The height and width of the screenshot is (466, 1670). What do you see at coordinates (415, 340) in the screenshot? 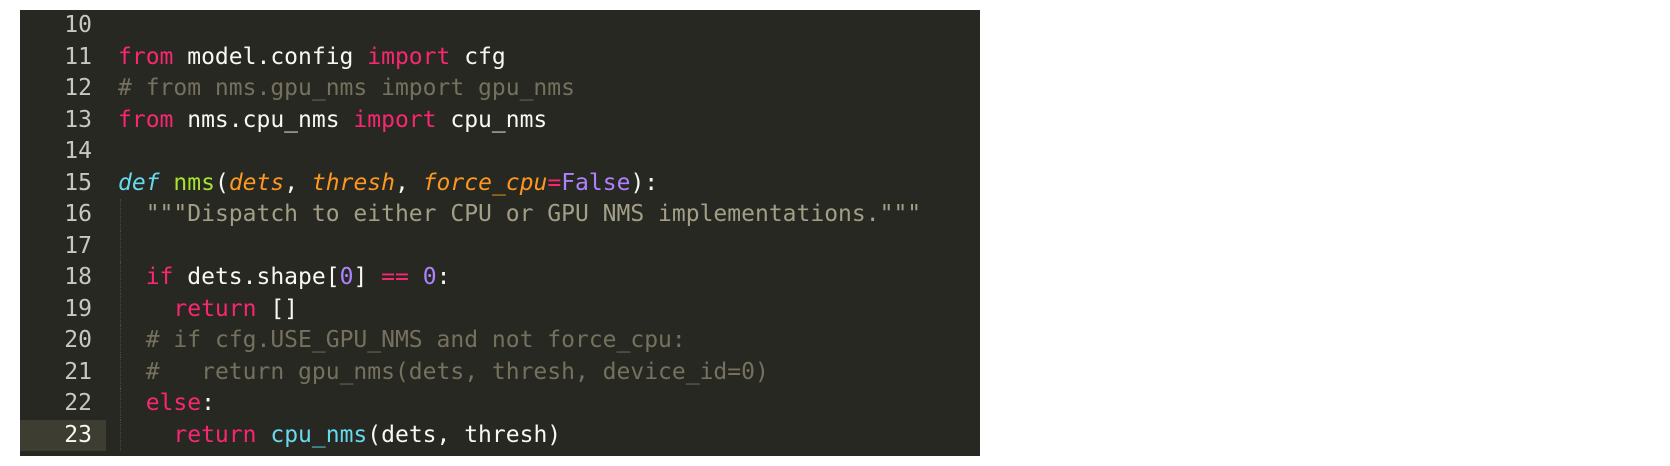
I see `code-token: # if cfg.USE_GPU_NMS and not force_cpu:` at bounding box center [415, 340].